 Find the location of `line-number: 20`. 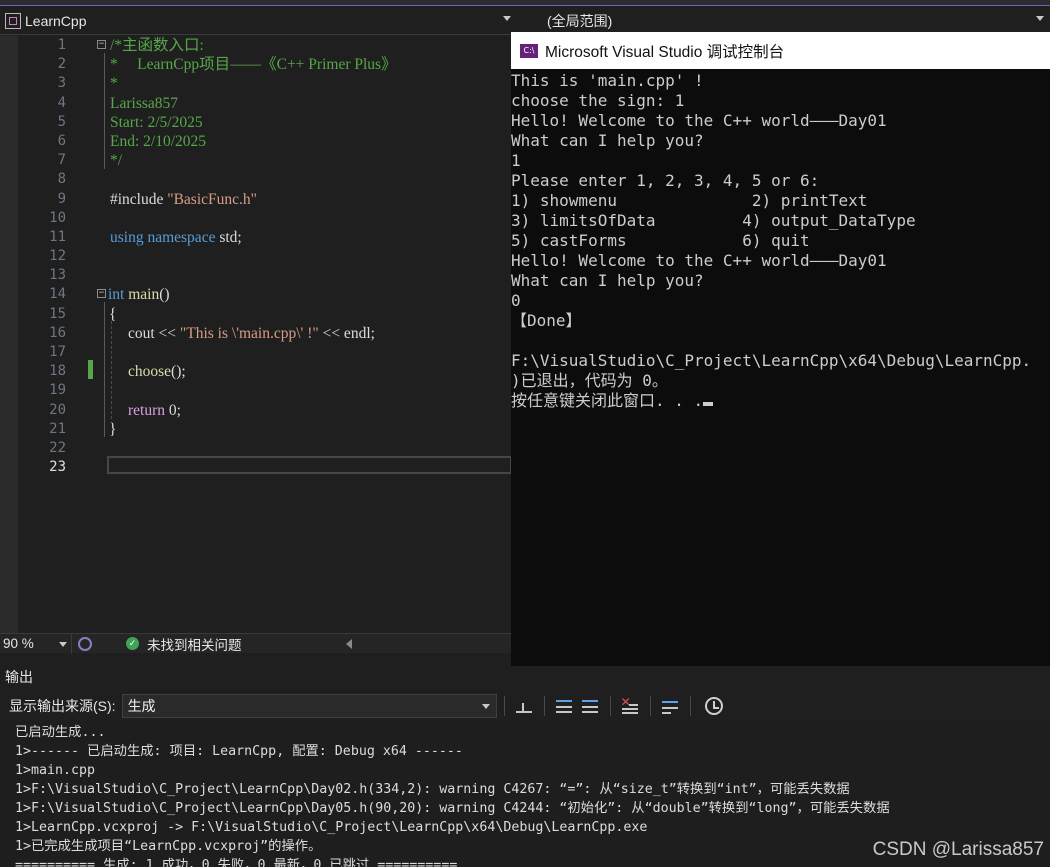

line-number: 20 is located at coordinates (57, 409).